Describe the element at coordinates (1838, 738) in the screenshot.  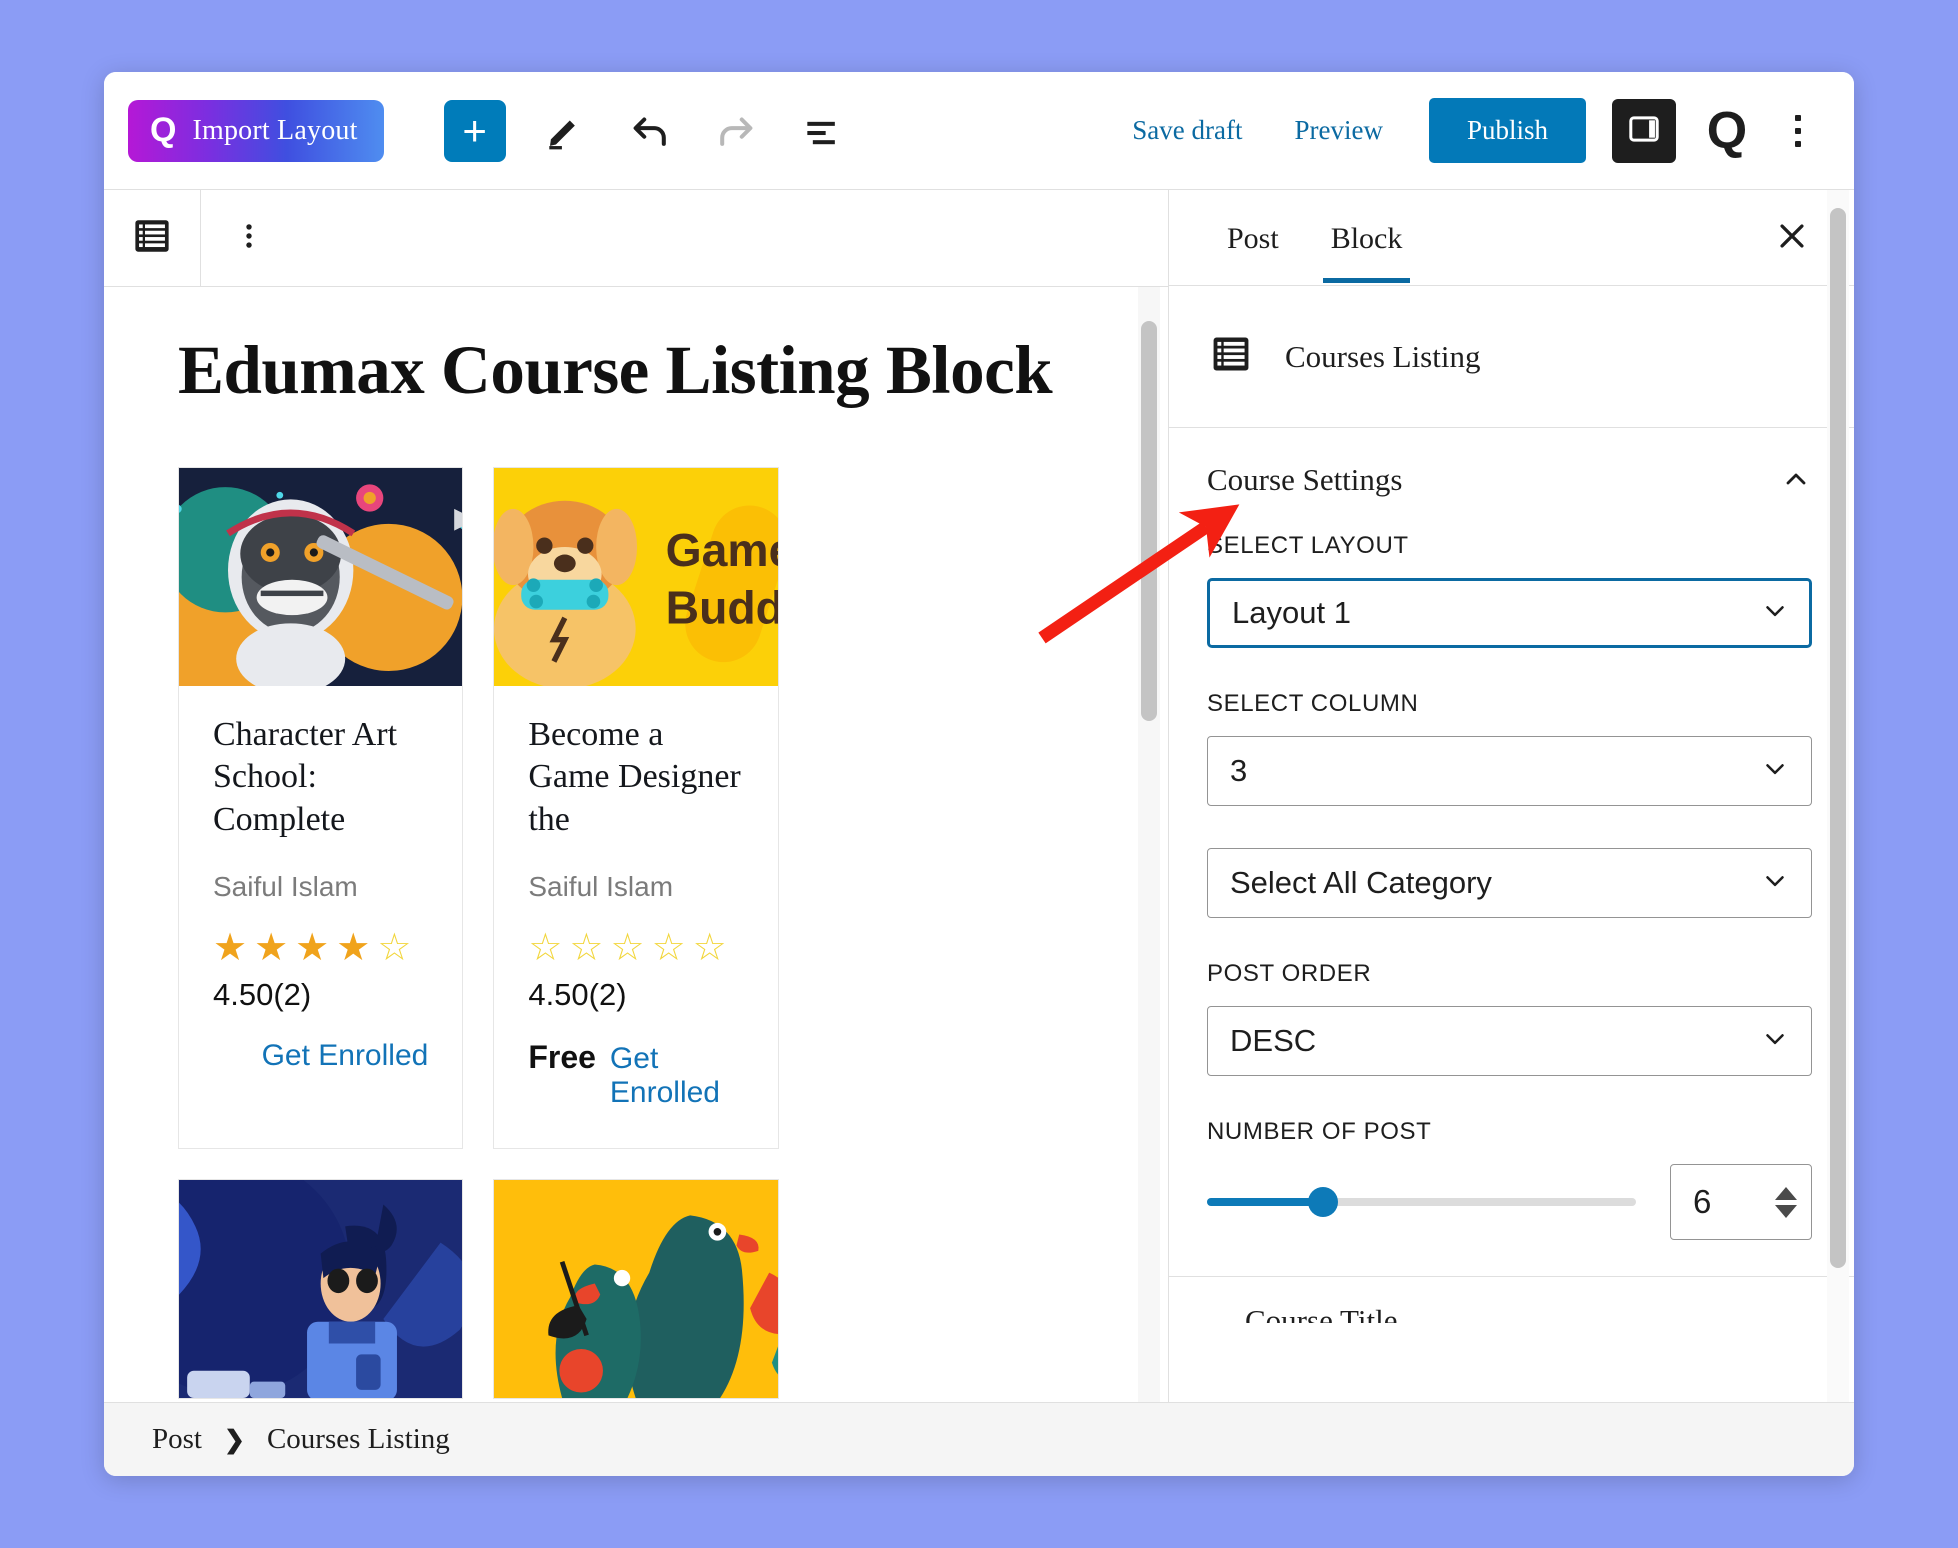
I see `sidebar-scrollbar-thumb` at that location.